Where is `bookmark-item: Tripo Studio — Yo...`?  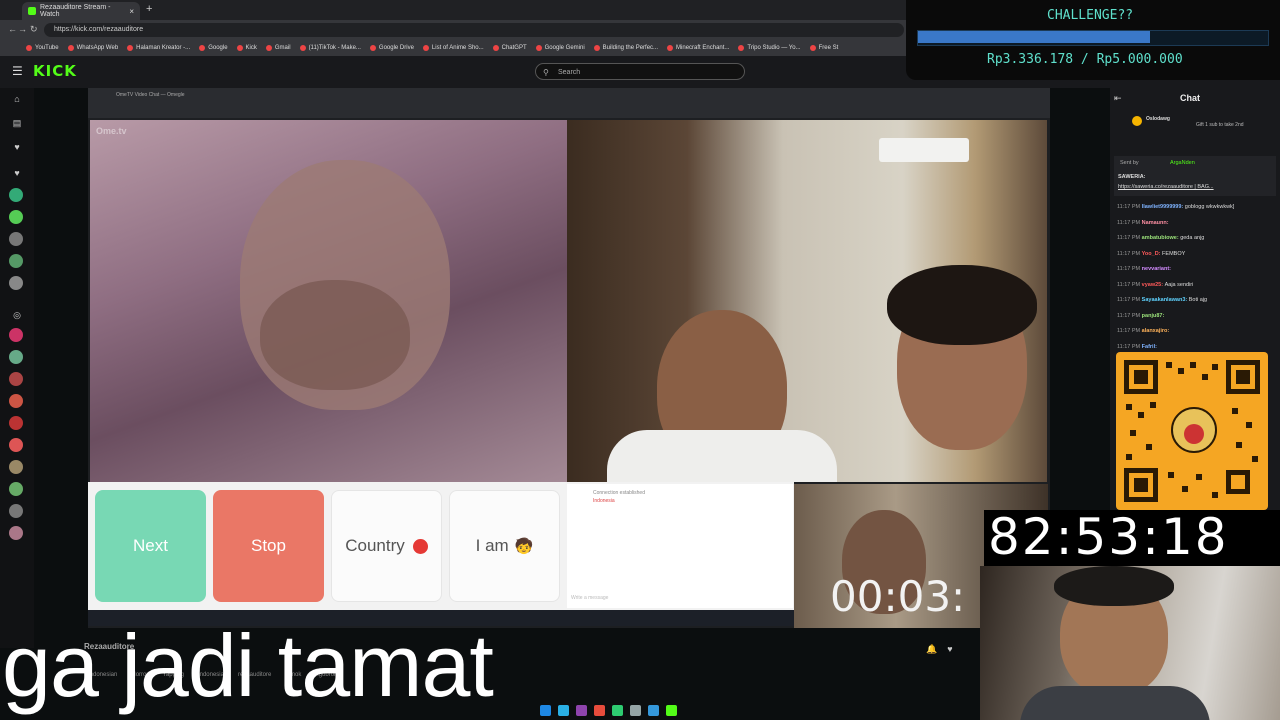 bookmark-item: Tripo Studio — Yo... is located at coordinates (769, 48).